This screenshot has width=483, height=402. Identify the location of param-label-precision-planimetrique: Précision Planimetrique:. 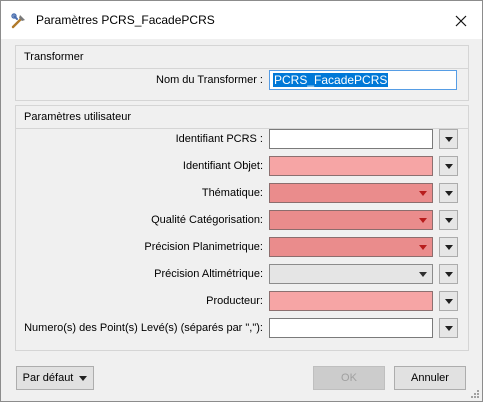
(203, 247).